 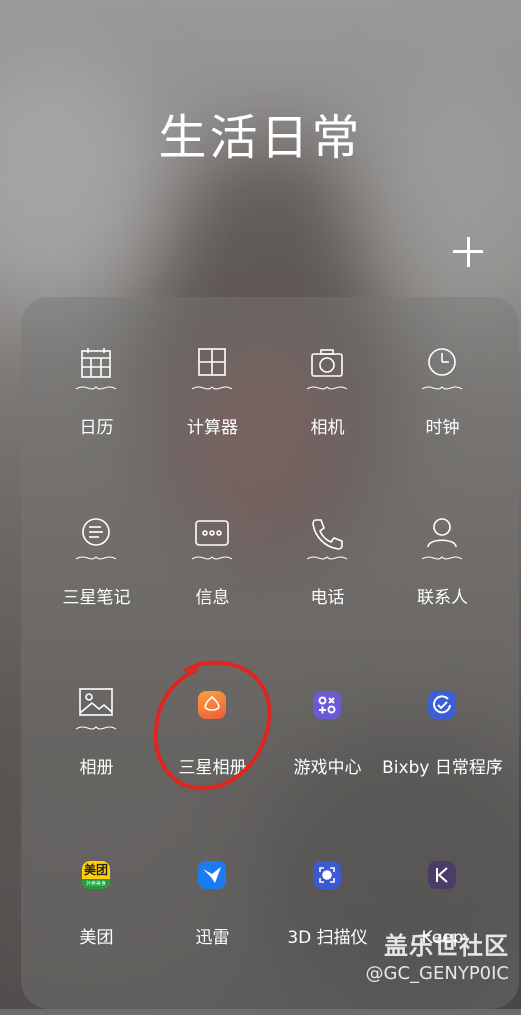 What do you see at coordinates (327, 595) in the screenshot?
I see `app-phone: 电话` at bounding box center [327, 595].